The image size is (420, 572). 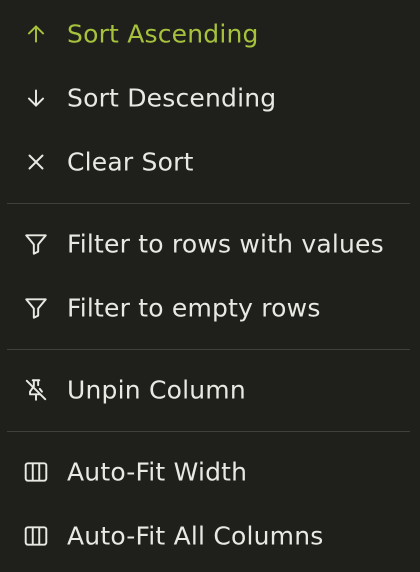 I want to click on arrow-down-icon, so click(x=36, y=98).